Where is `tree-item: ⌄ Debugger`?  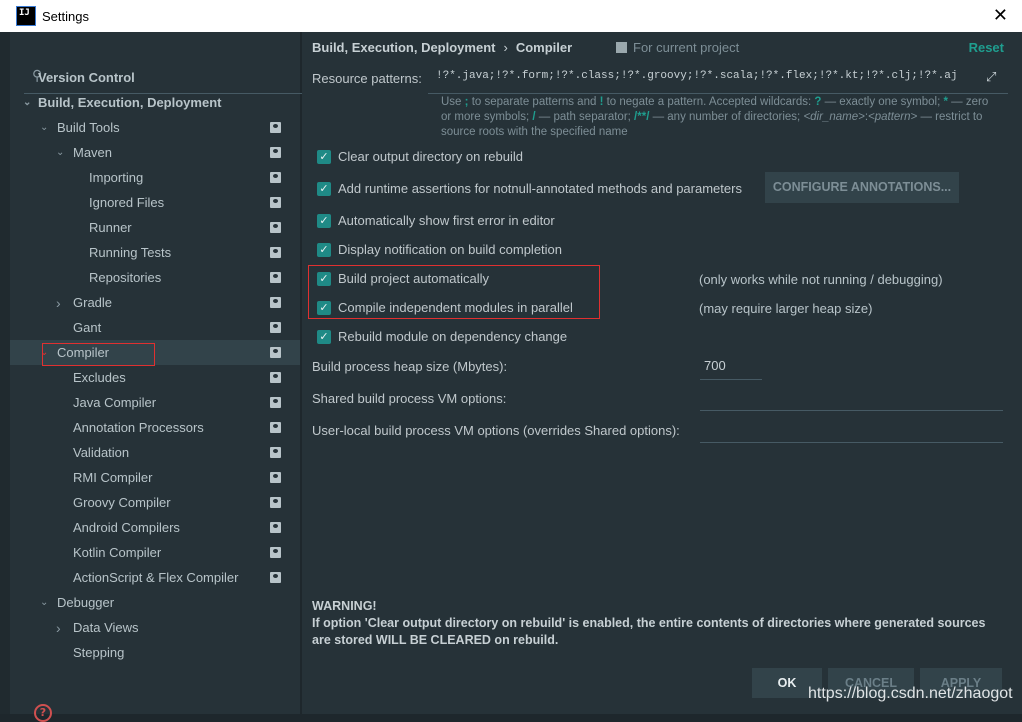 tree-item: ⌄ Debugger is located at coordinates (155, 602).